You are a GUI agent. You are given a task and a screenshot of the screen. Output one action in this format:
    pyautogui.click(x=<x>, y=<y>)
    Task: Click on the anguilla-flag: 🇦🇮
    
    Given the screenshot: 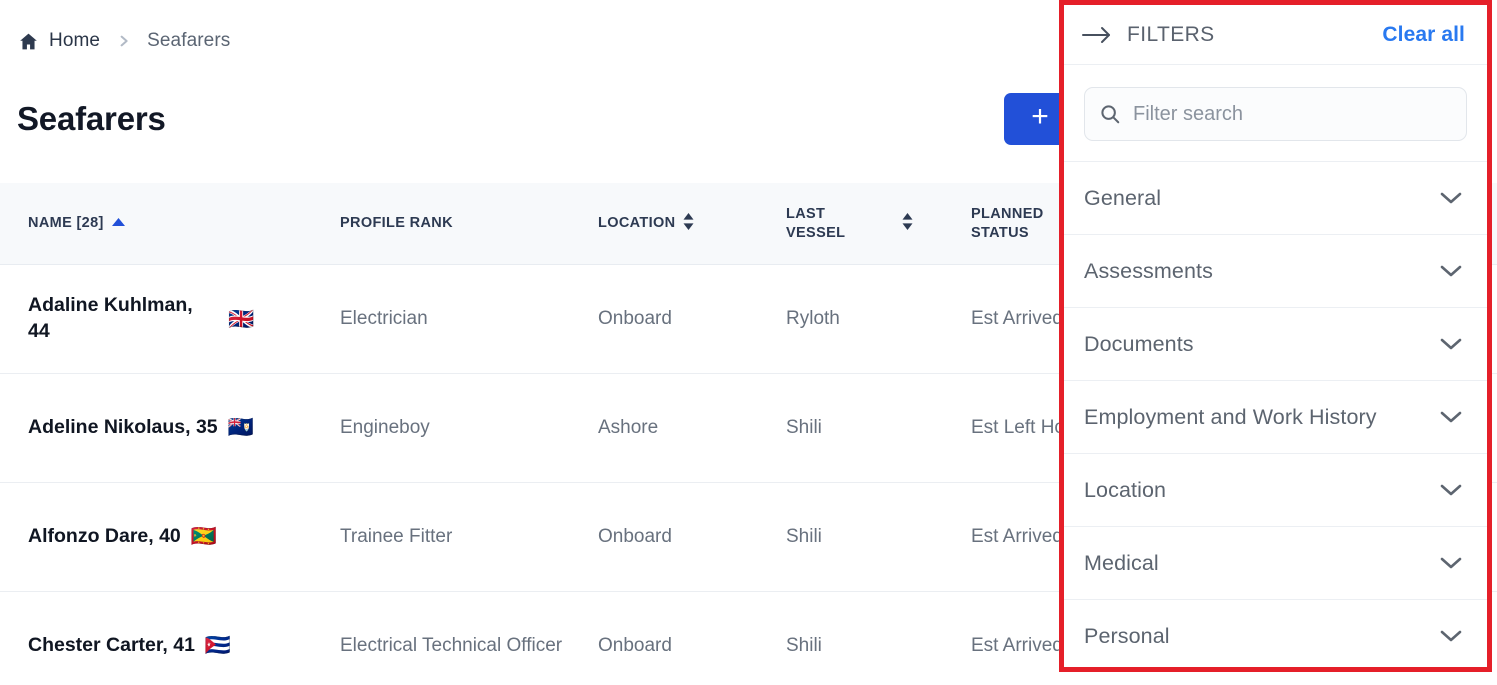 What is the action you would take?
    pyautogui.click(x=240, y=428)
    